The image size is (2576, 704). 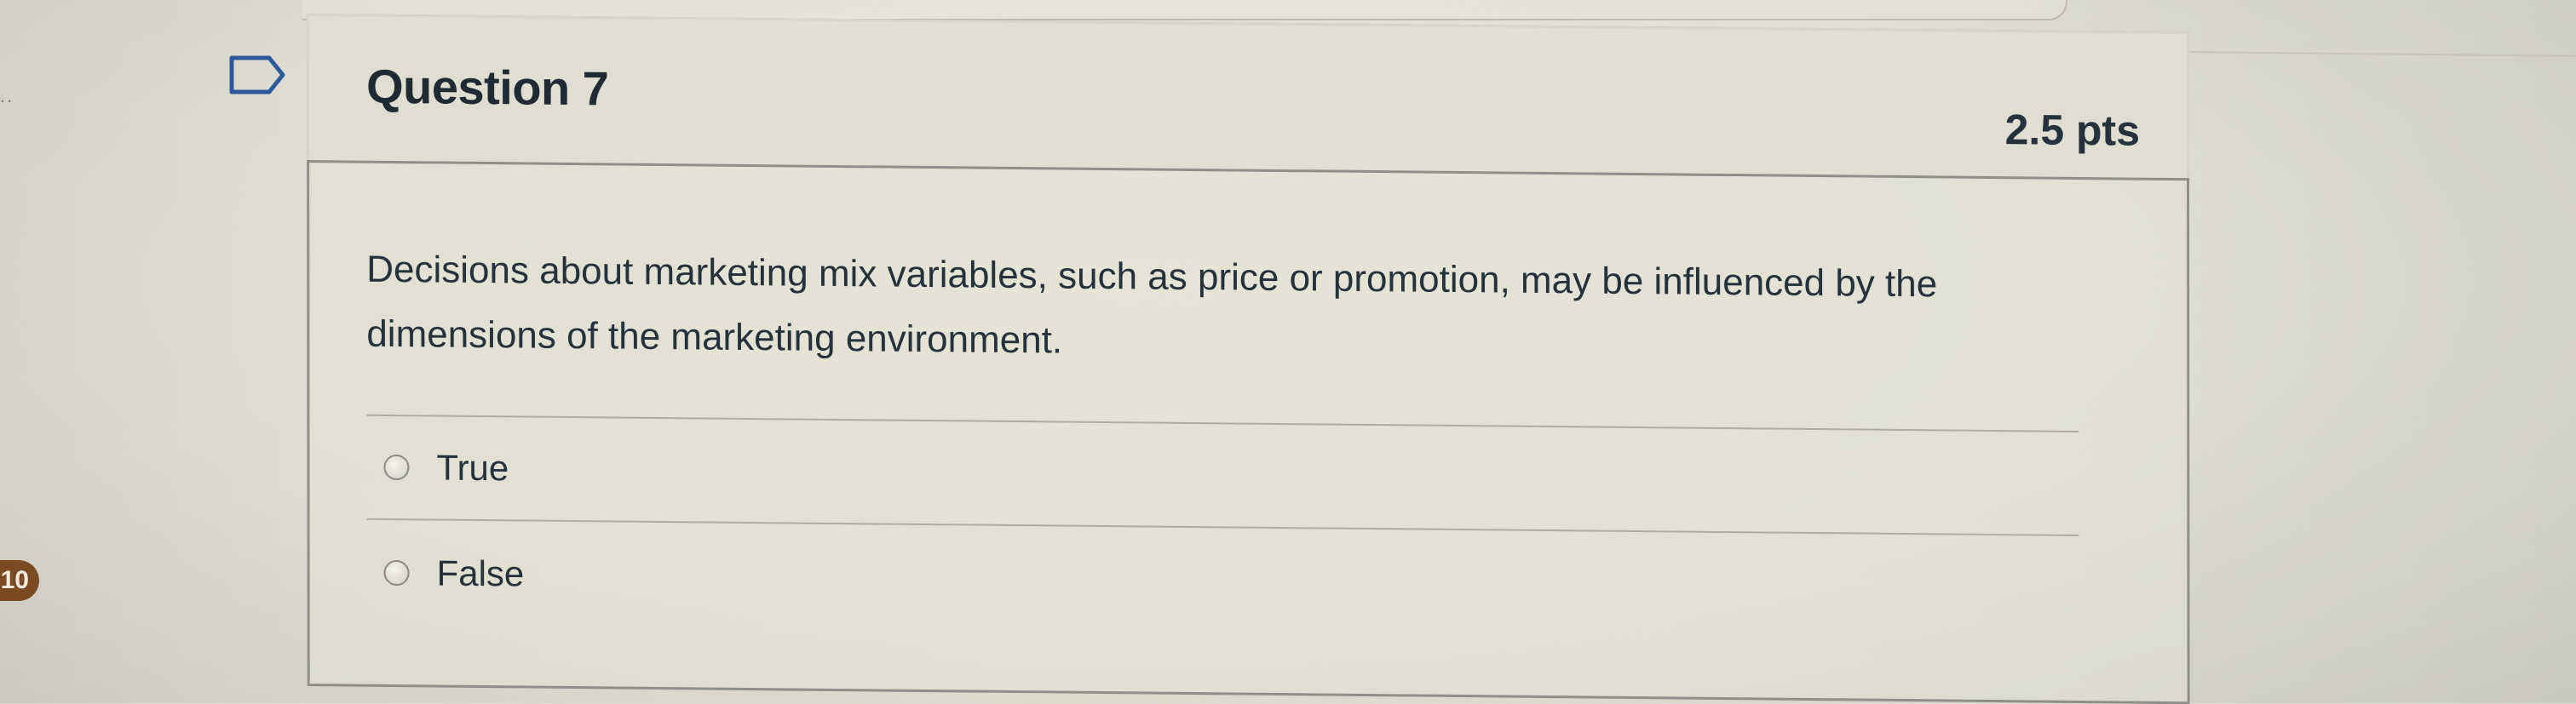 What do you see at coordinates (7, 95) in the screenshot?
I see `left-indicator: ..` at bounding box center [7, 95].